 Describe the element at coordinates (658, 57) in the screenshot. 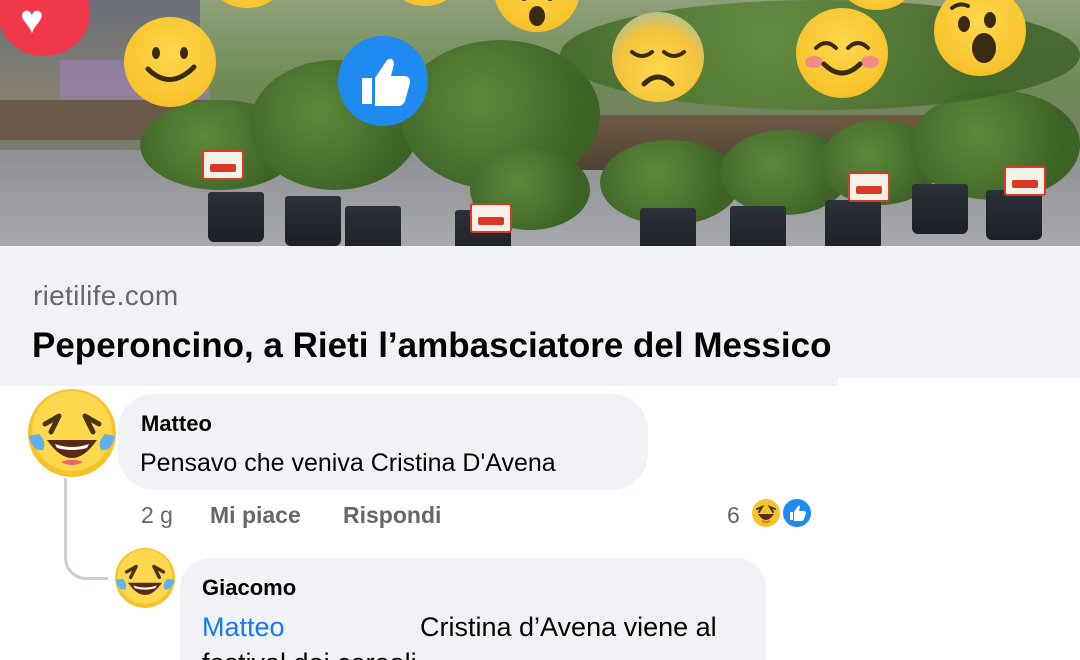

I see `sad-emoji-icon` at that location.